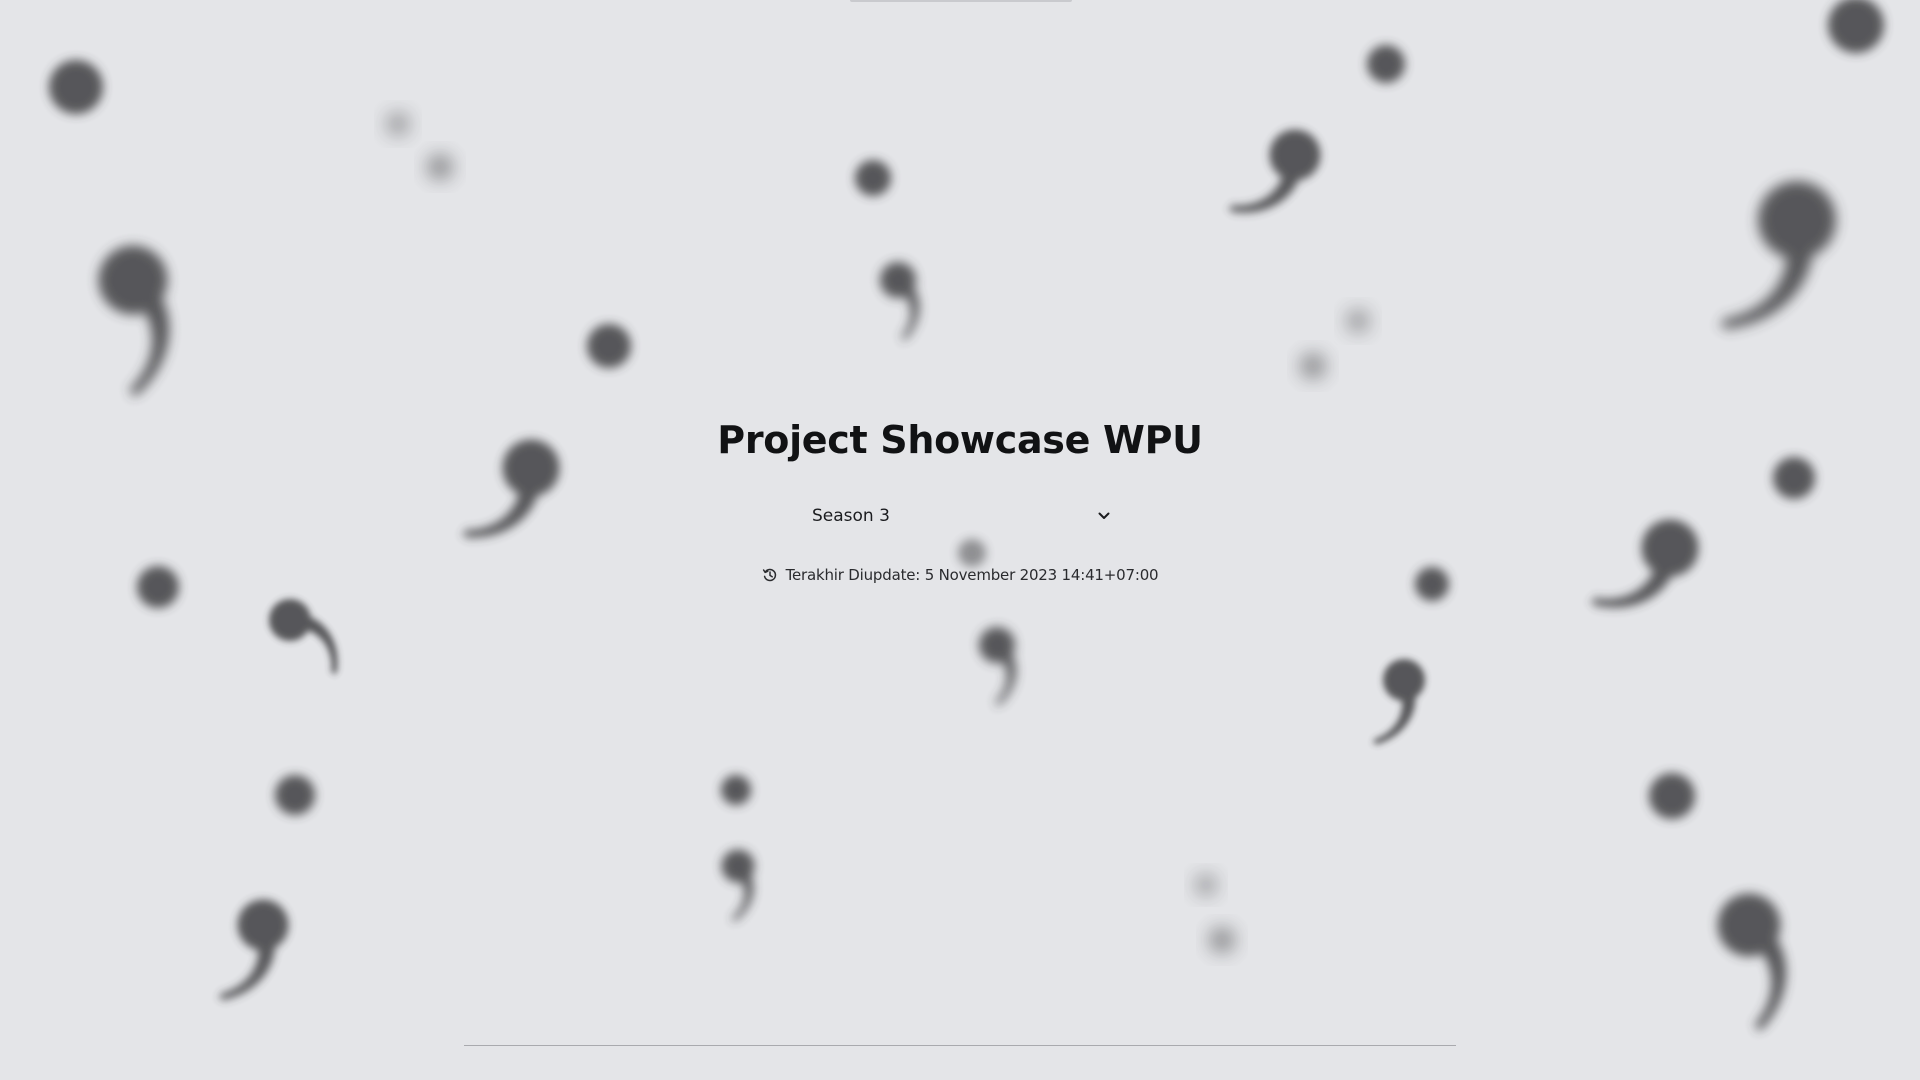 The height and width of the screenshot is (1080, 1920). What do you see at coordinates (851, 516) in the screenshot?
I see `season-select-value: Season 3` at bounding box center [851, 516].